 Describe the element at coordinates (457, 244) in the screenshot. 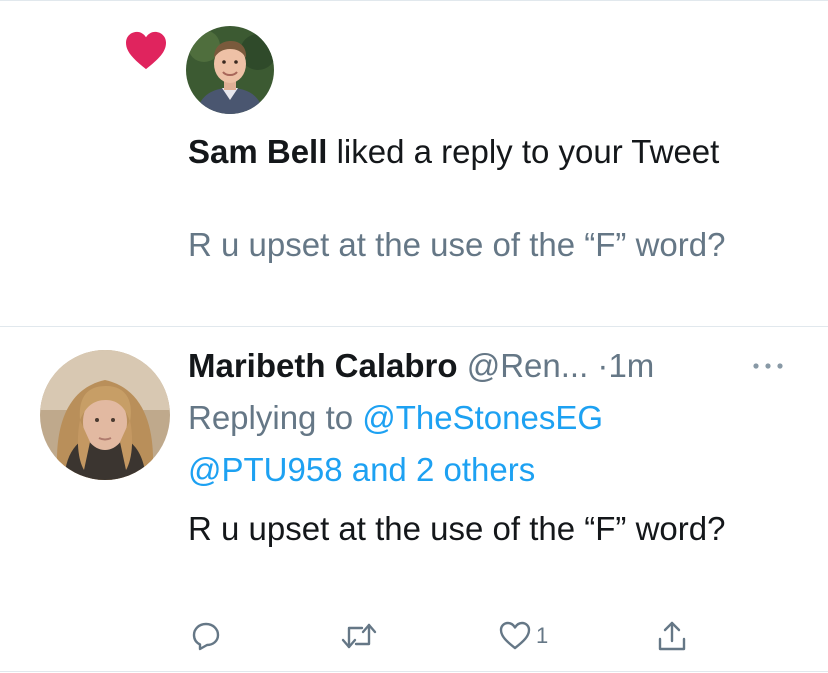

I see `notification-preview: R u upset at the use of the “F” word?` at that location.